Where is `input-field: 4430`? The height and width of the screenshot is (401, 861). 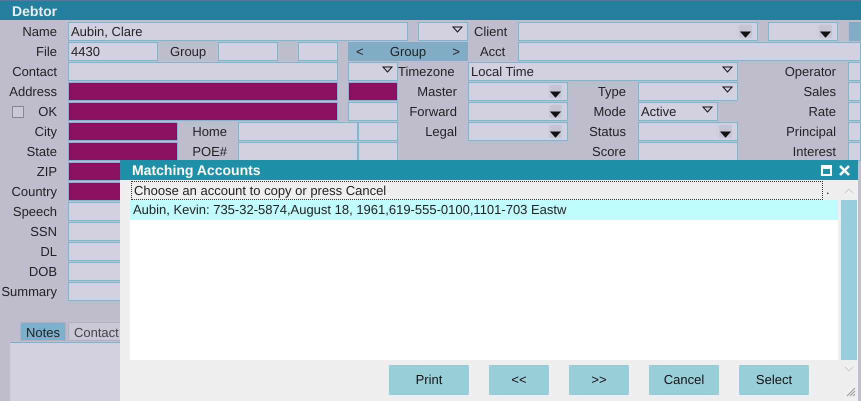 input-field: 4430 is located at coordinates (113, 51).